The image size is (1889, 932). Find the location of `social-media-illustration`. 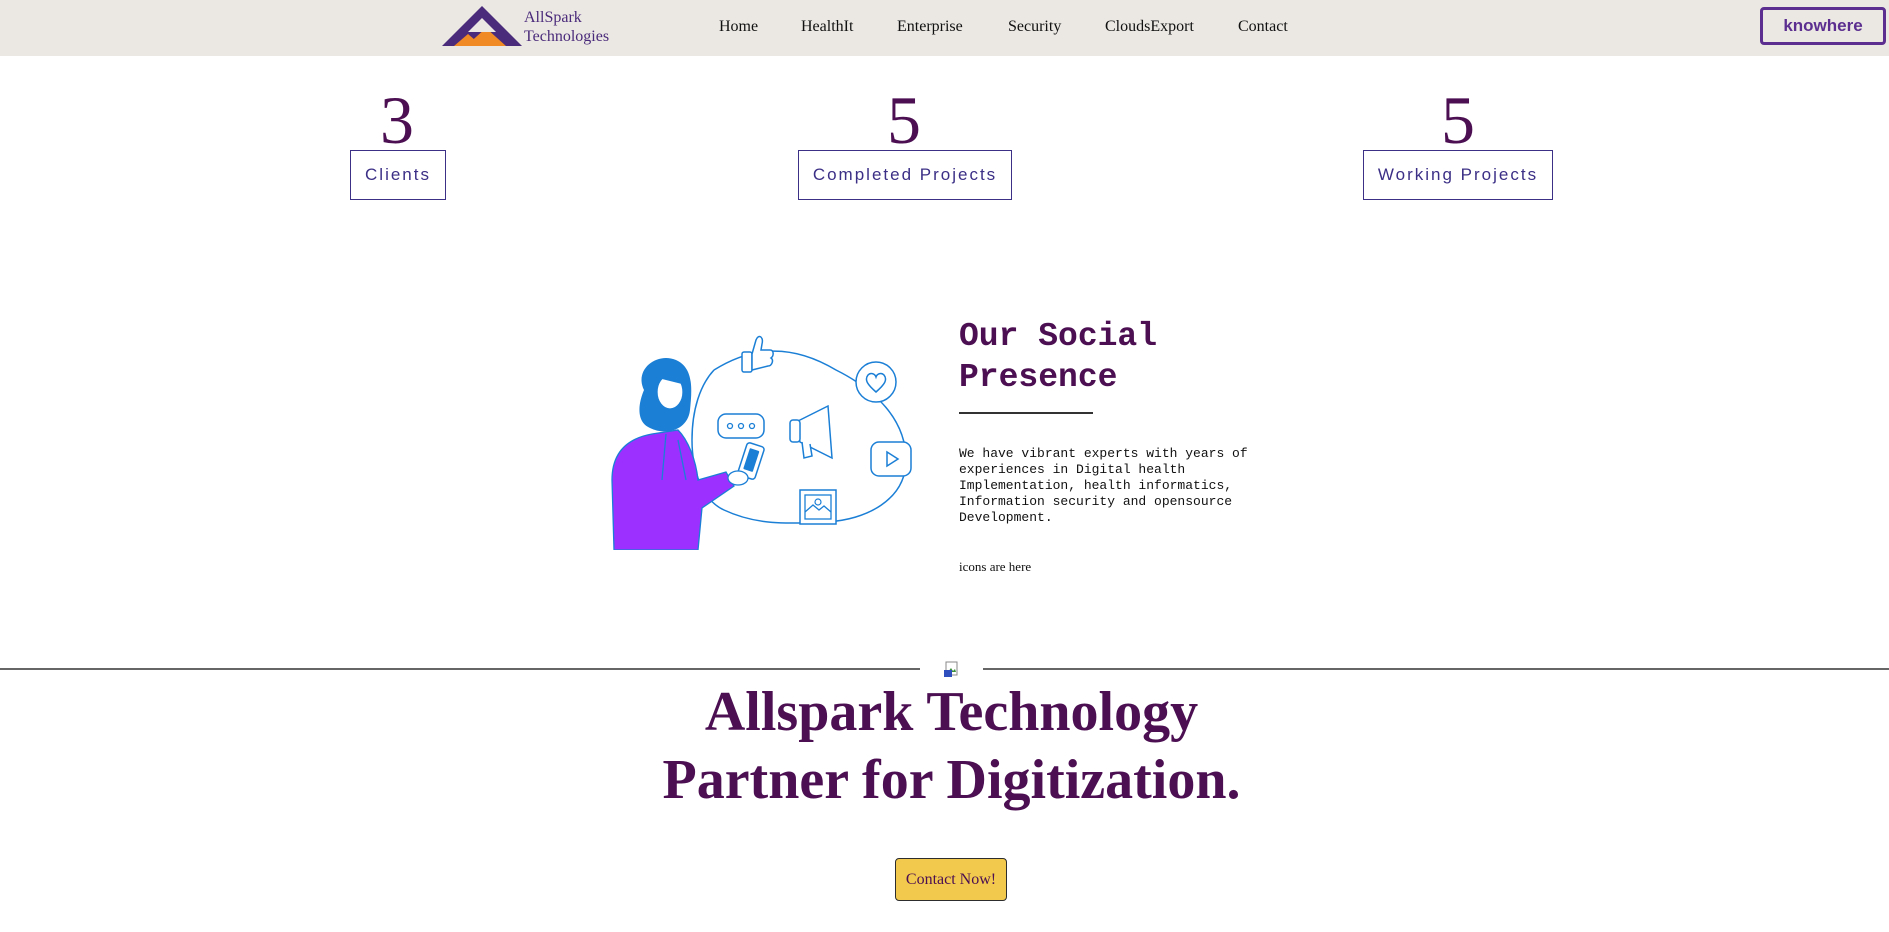

social-media-illustration is located at coordinates (761, 442).